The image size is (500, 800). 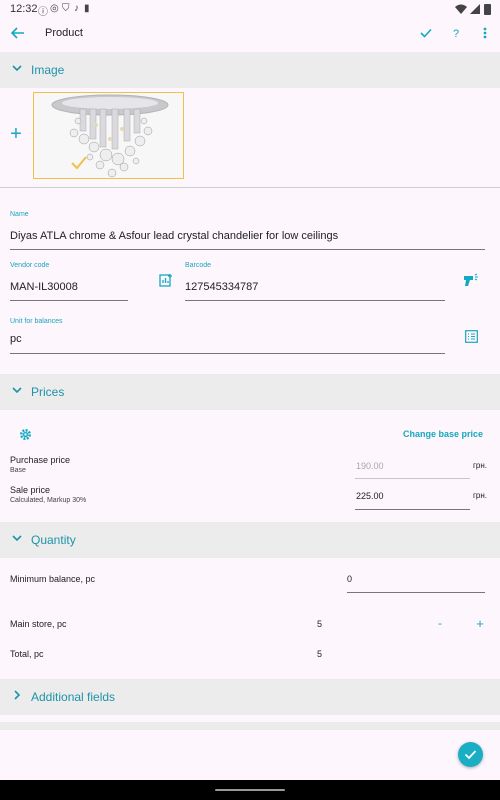 I want to click on name-underline, so click(x=247, y=249).